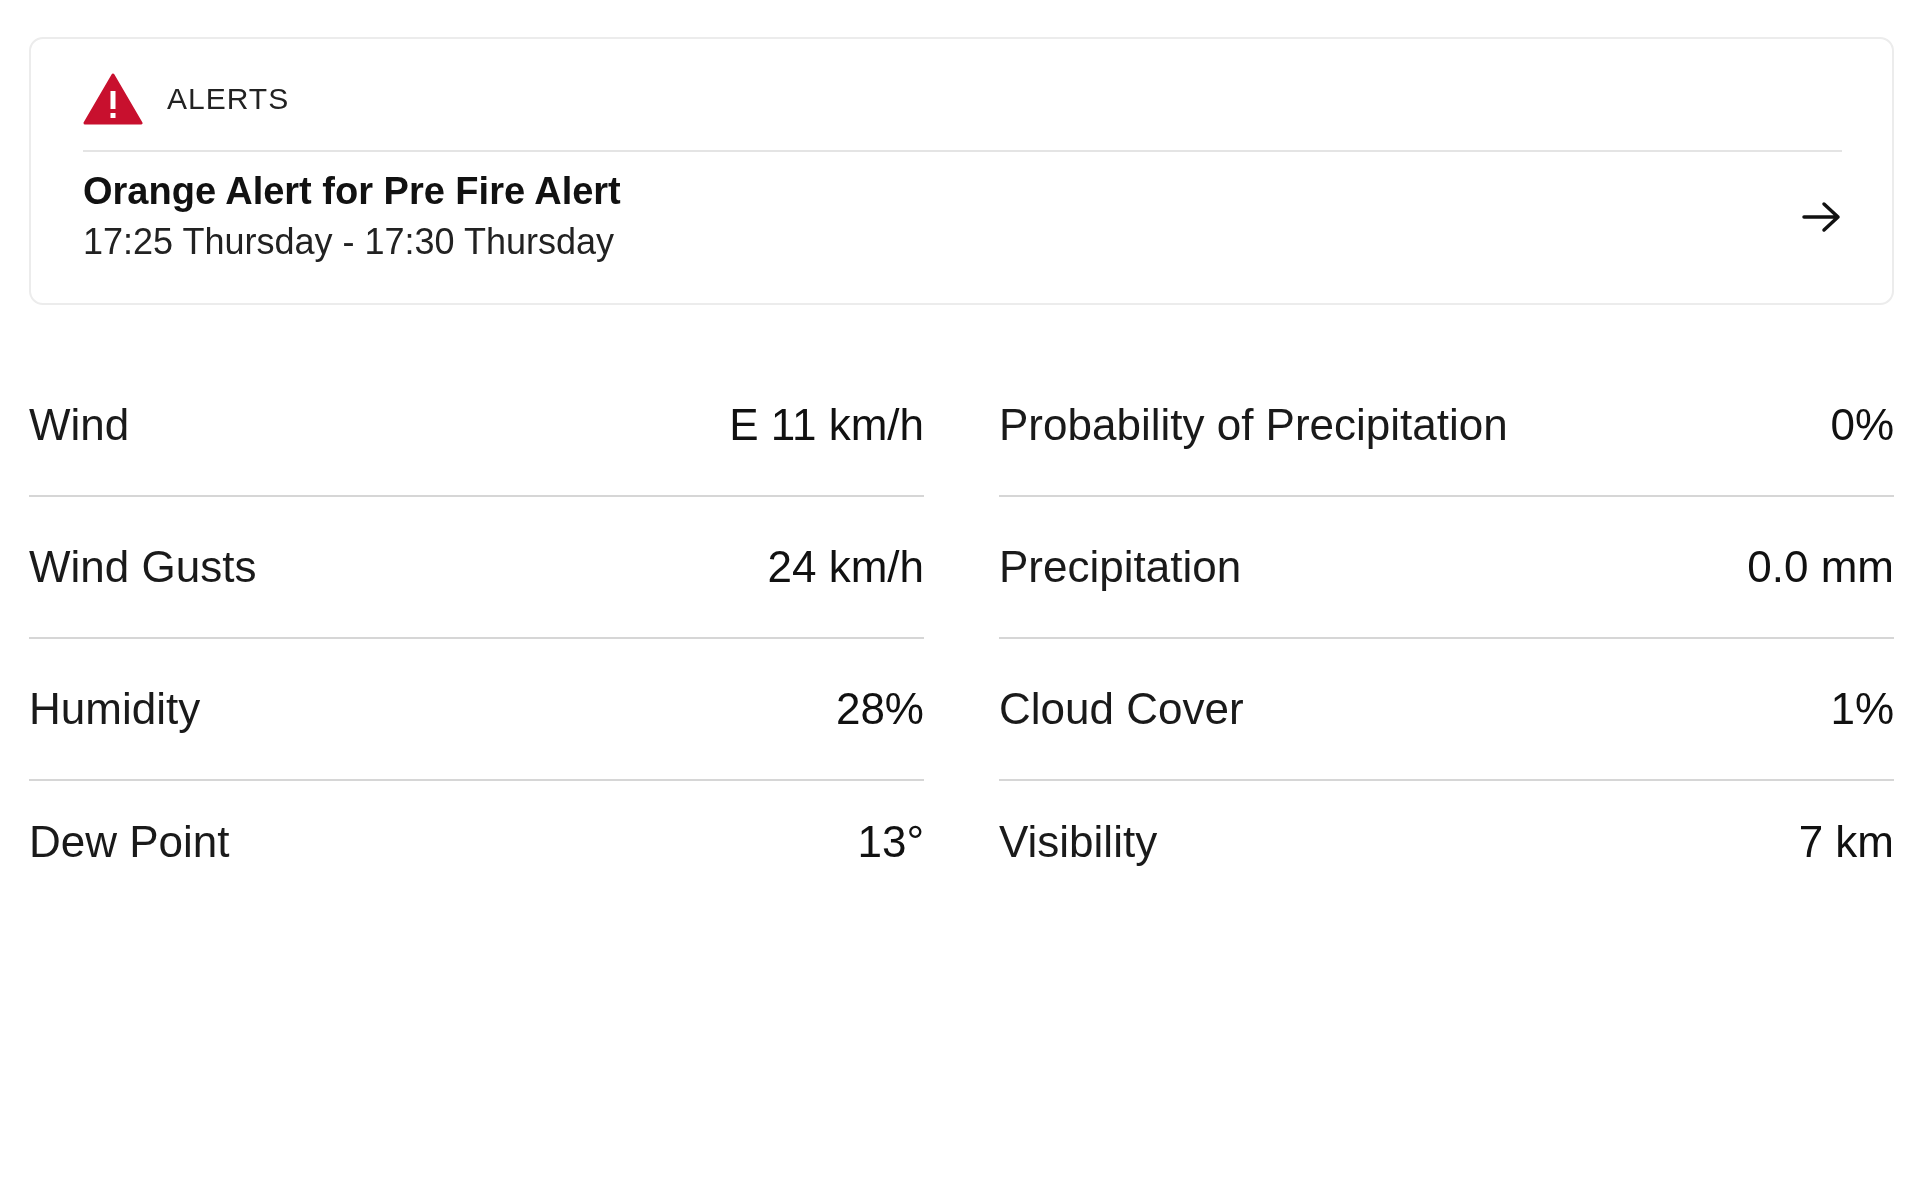  What do you see at coordinates (228, 99) in the screenshot?
I see `alerts-heading: ALERTS` at bounding box center [228, 99].